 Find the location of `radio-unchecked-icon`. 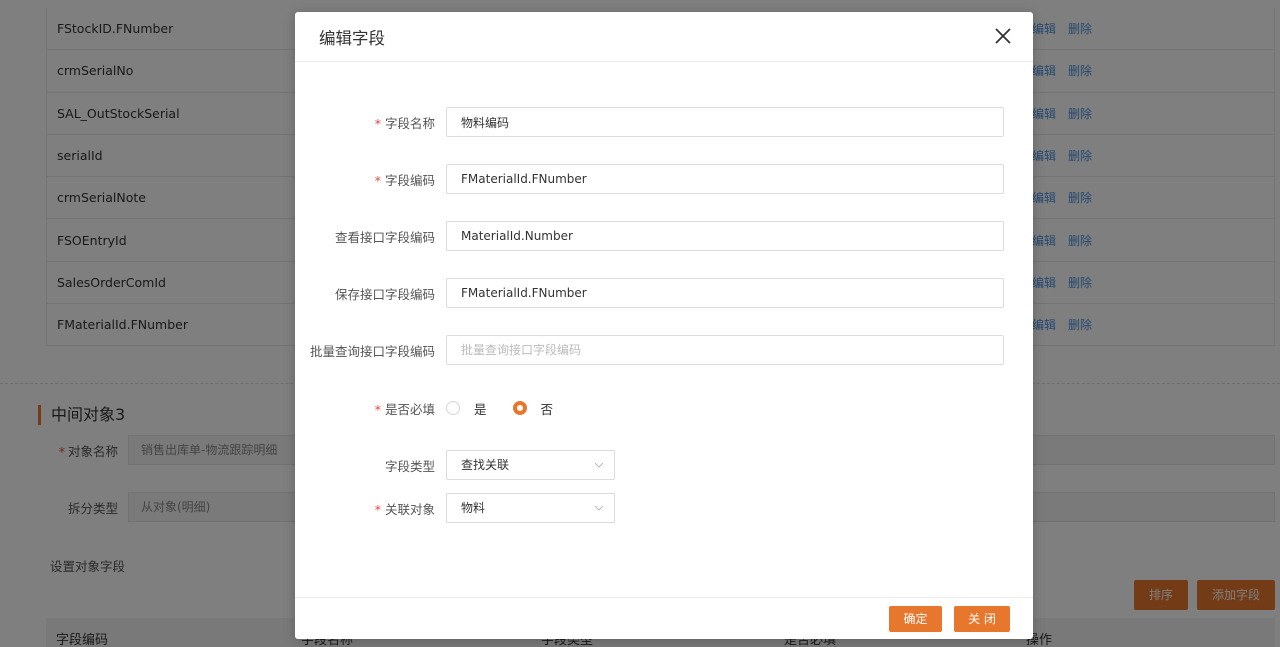

radio-unchecked-icon is located at coordinates (453, 408).